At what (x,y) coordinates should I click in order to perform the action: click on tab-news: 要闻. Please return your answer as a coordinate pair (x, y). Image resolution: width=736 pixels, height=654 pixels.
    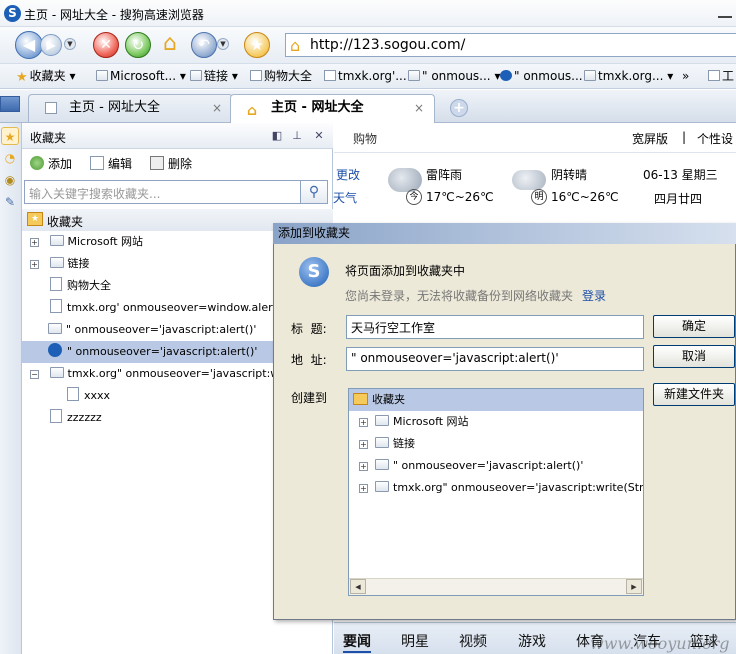
    Looking at the image, I should click on (357, 642).